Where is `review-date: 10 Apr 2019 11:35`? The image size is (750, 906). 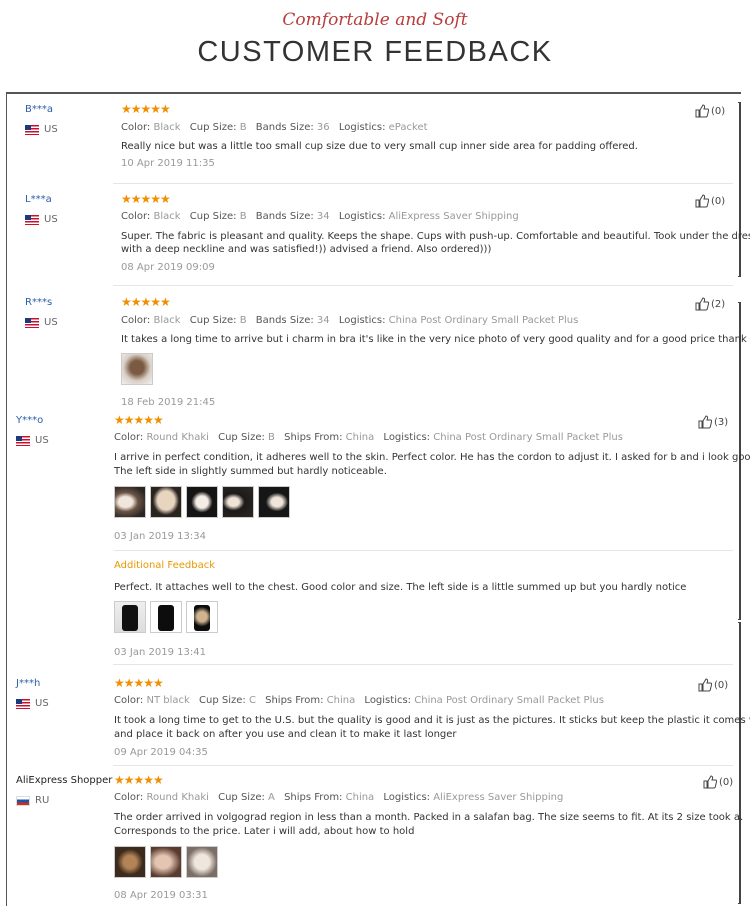
review-date: 10 Apr 2019 11:35 is located at coordinates (168, 163).